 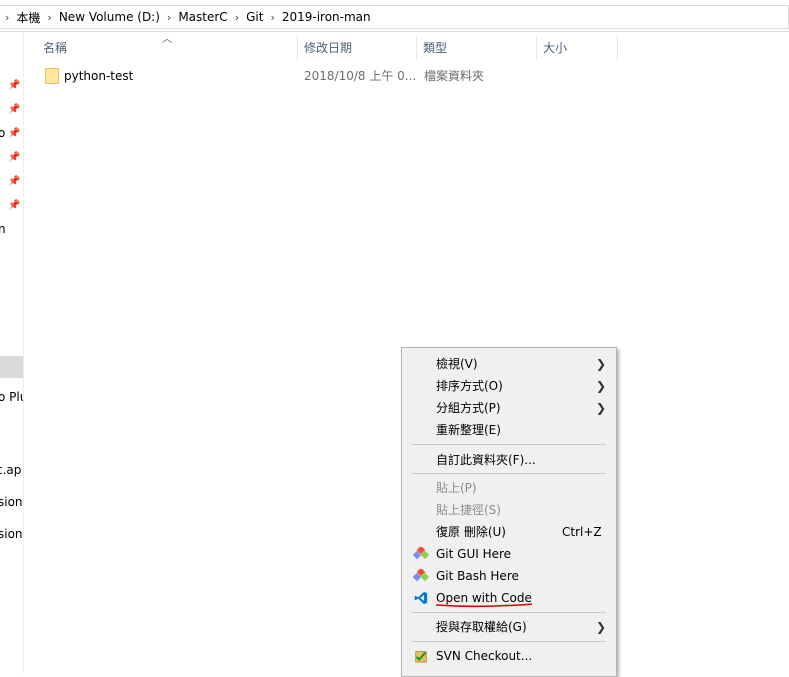 What do you see at coordinates (10, 470) in the screenshot?
I see `nav-item: c.ap` at bounding box center [10, 470].